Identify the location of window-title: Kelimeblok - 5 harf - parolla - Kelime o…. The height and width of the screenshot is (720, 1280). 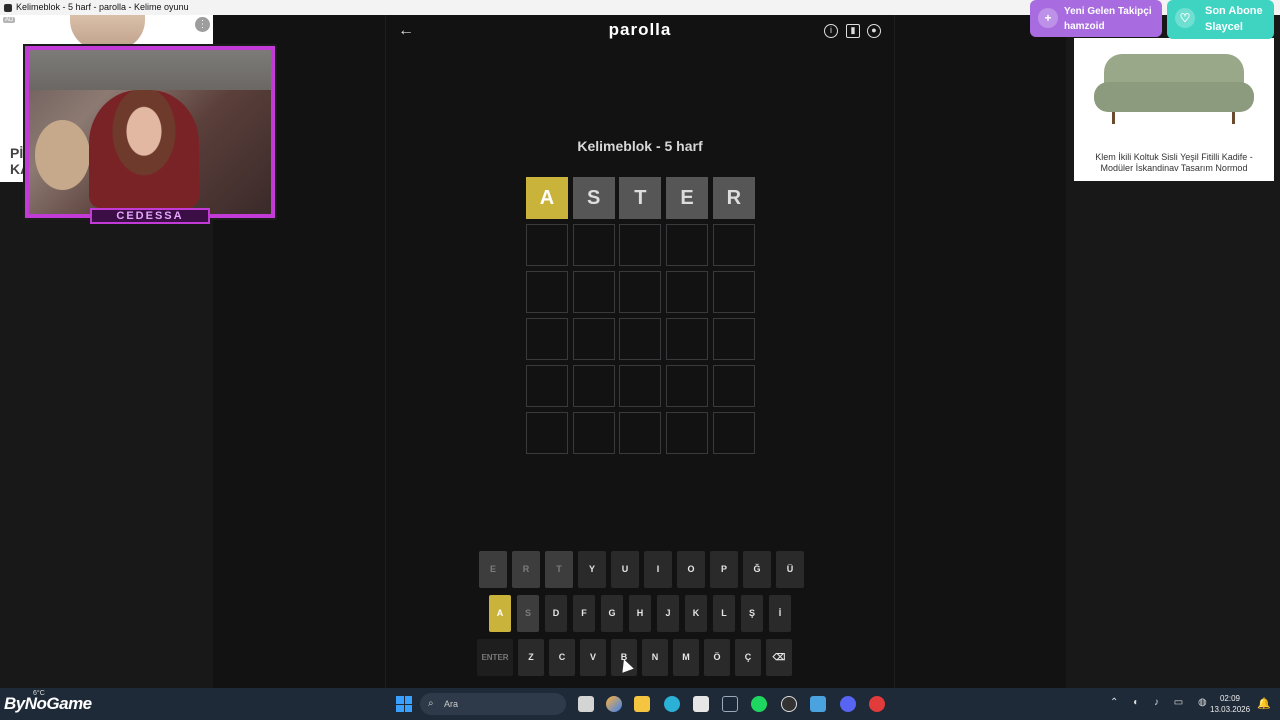
(102, 7).